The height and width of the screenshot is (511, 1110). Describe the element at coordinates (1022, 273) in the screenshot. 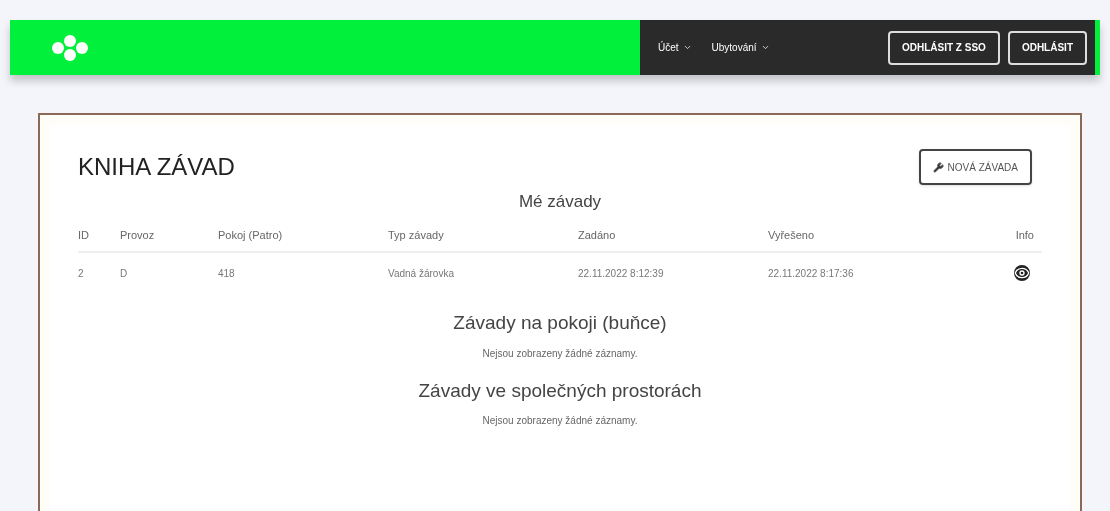

I see `eye-icon` at that location.